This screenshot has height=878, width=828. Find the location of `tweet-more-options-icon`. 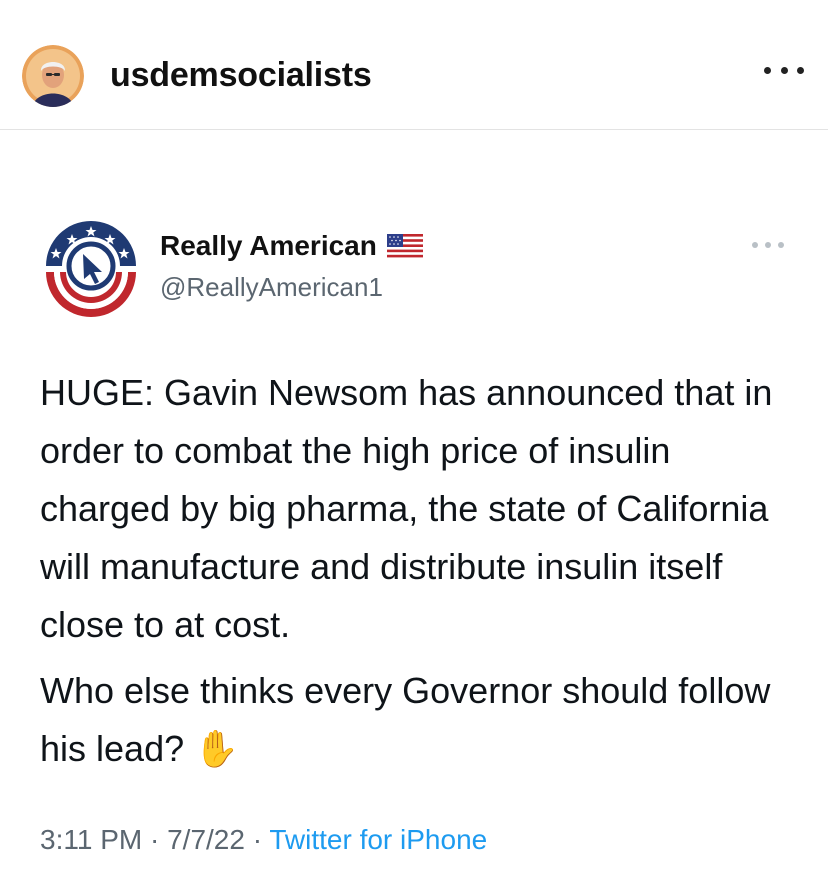

tweet-more-options-icon is located at coordinates (768, 245).